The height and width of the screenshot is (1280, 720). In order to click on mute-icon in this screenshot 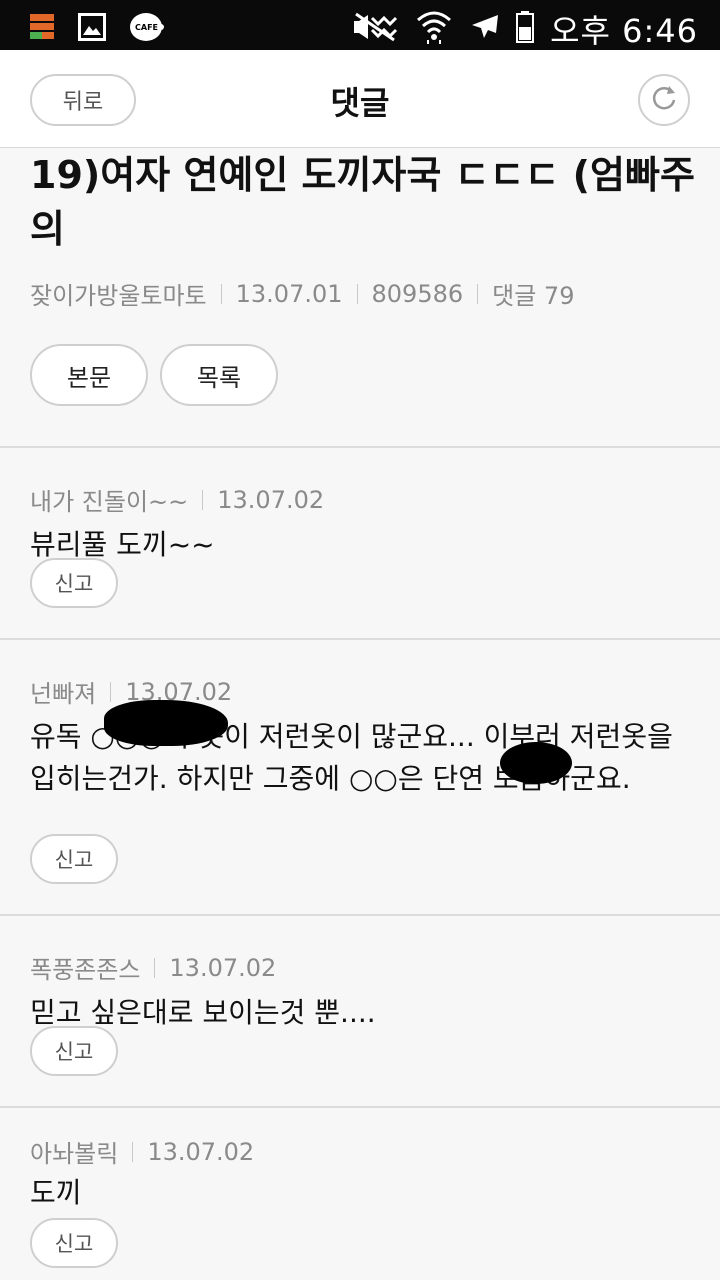, I will do `click(377, 29)`.